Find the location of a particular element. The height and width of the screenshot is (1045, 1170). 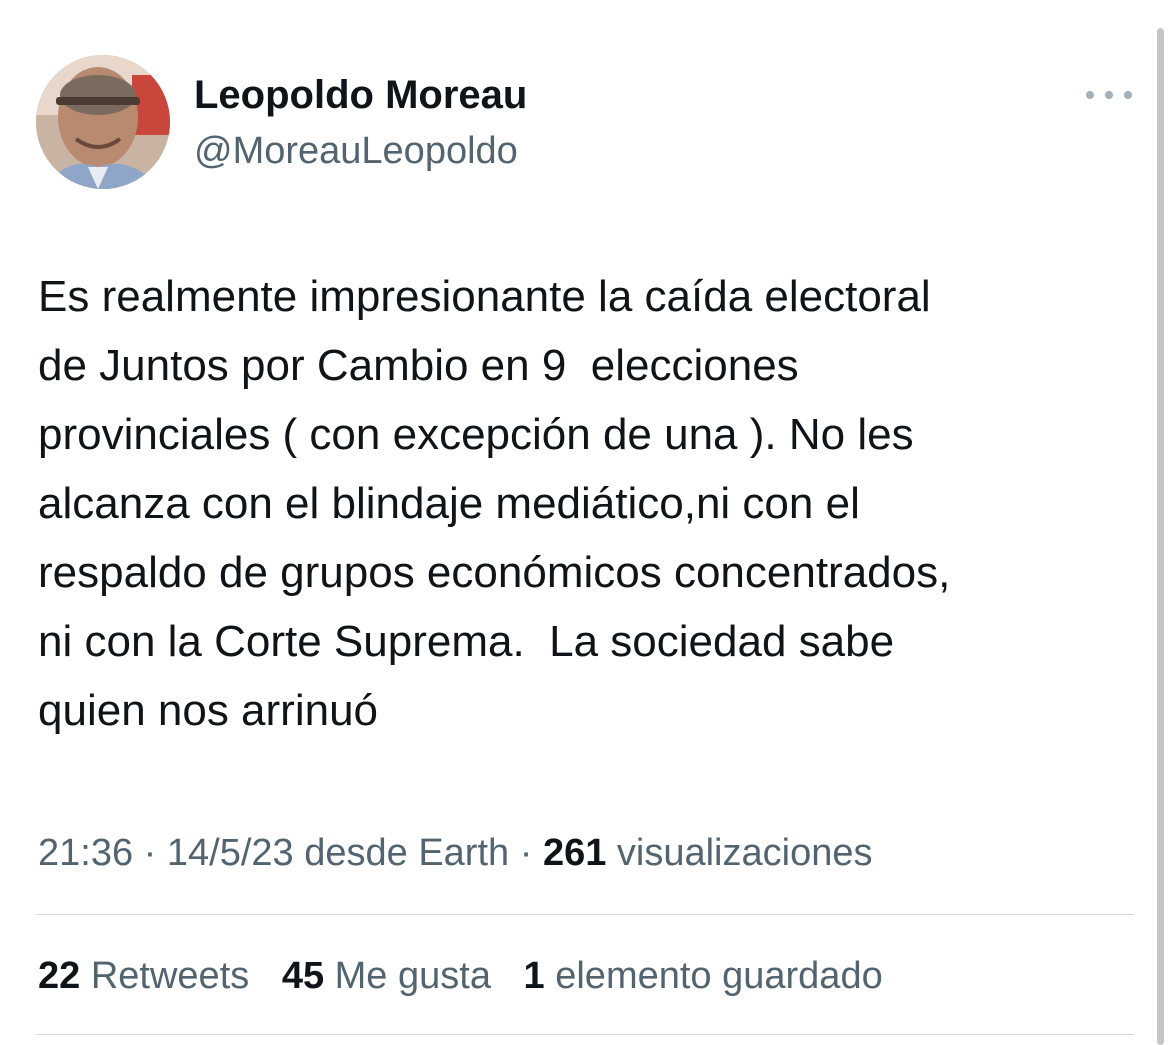

tweet-source: desde Earth is located at coordinates (407, 853).